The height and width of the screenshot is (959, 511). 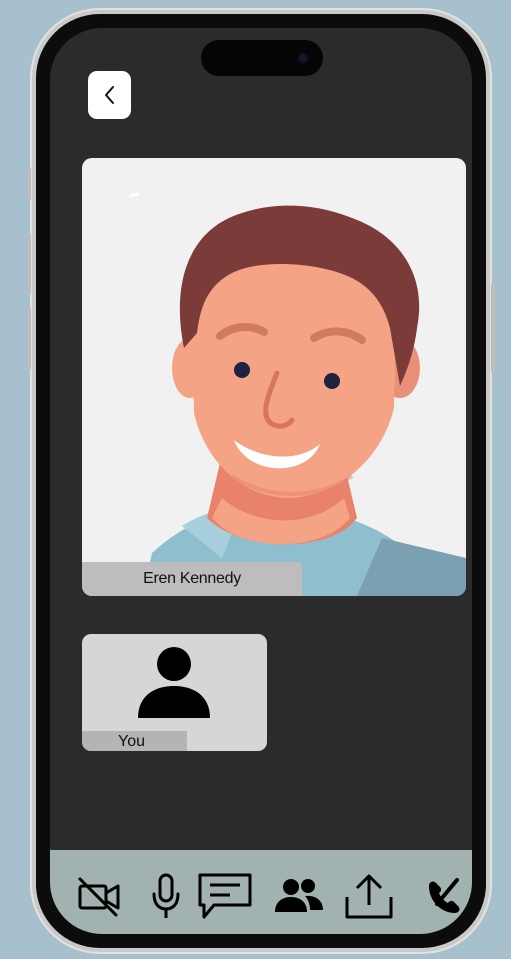 What do you see at coordinates (29, 264) in the screenshot?
I see `volume-up-button` at bounding box center [29, 264].